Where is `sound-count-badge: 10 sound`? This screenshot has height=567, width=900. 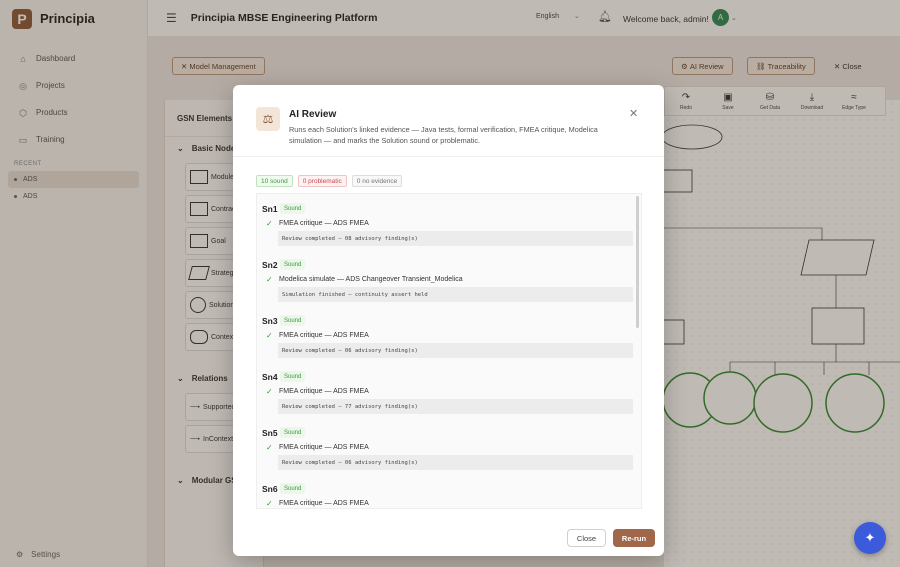
sound-count-badge: 10 sound is located at coordinates (274, 181).